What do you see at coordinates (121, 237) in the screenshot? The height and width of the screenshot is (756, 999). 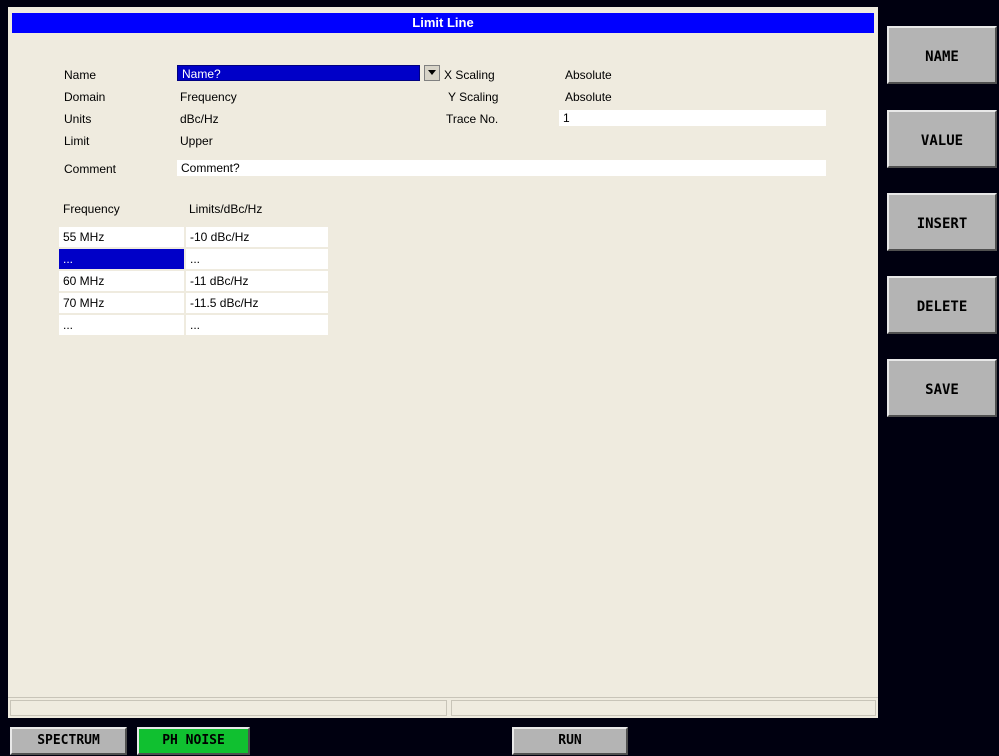 I see `table-cell-frequency: 55 MHz` at bounding box center [121, 237].